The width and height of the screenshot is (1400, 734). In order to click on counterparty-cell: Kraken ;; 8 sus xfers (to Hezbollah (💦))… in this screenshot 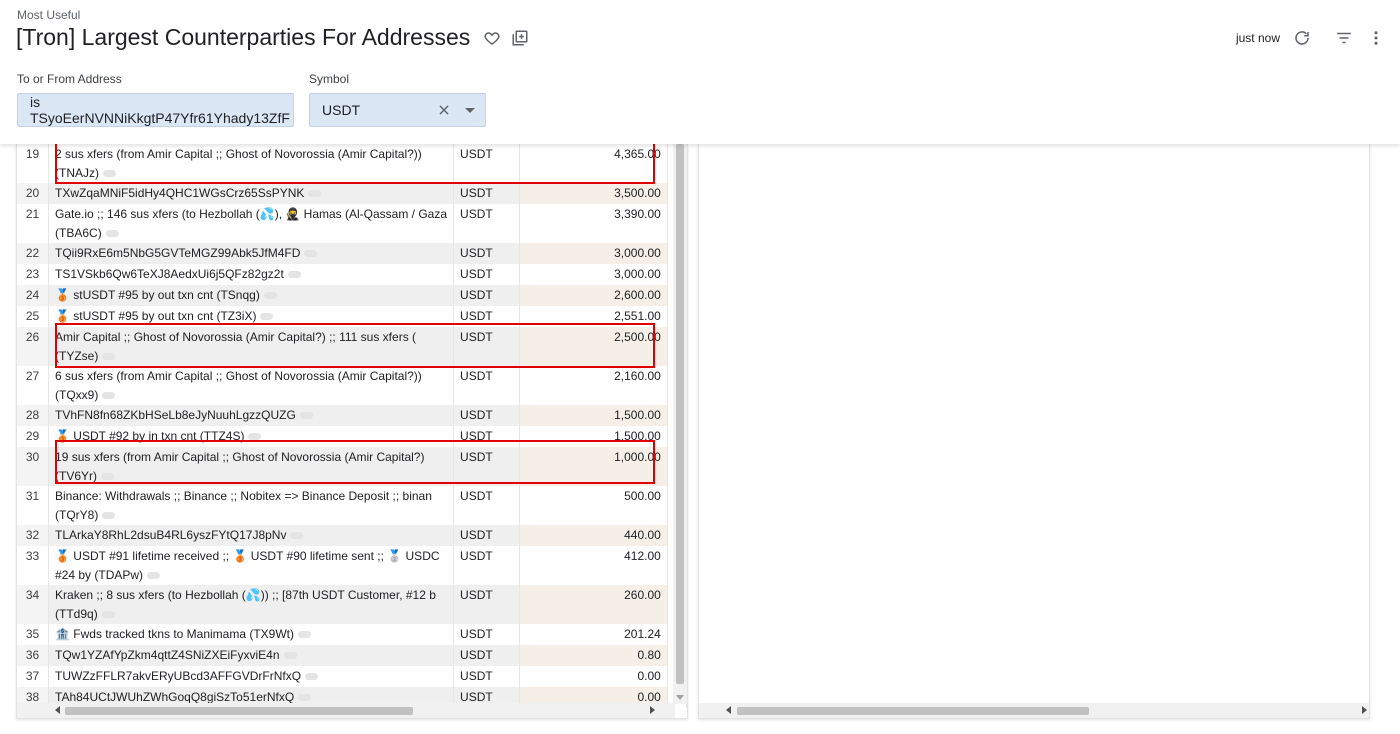, I will do `click(251, 604)`.